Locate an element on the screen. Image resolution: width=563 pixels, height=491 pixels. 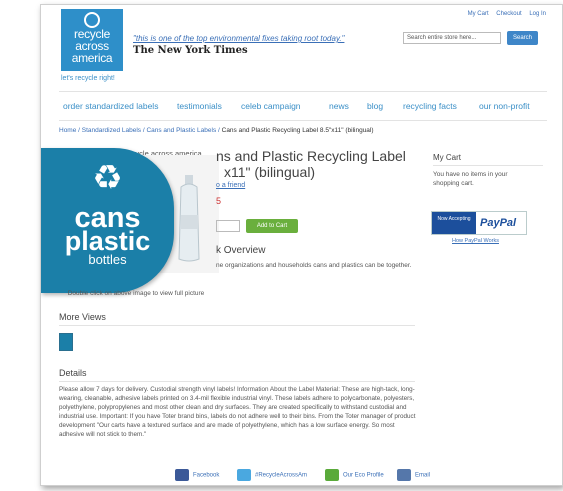
footer-eco-profile: Our Eco Profile is located at coordinates (354, 475).